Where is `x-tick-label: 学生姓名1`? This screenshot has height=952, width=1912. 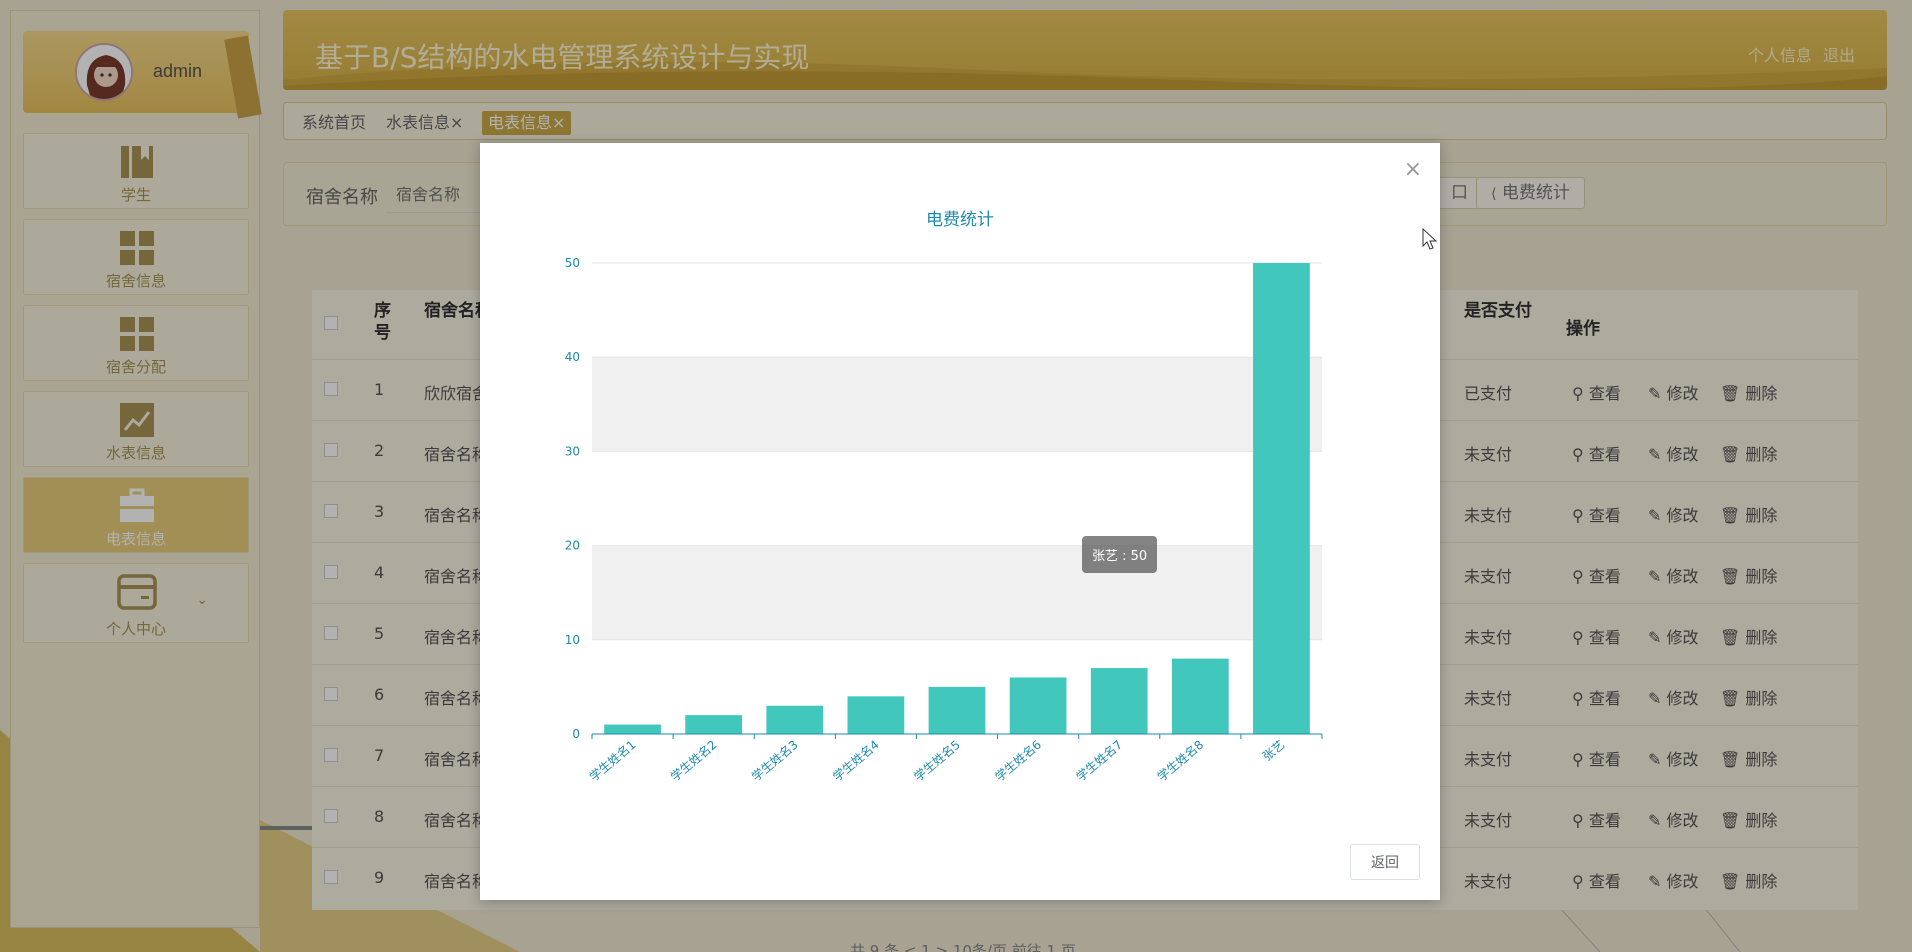 x-tick-label: 学生姓名1 is located at coordinates (612, 760).